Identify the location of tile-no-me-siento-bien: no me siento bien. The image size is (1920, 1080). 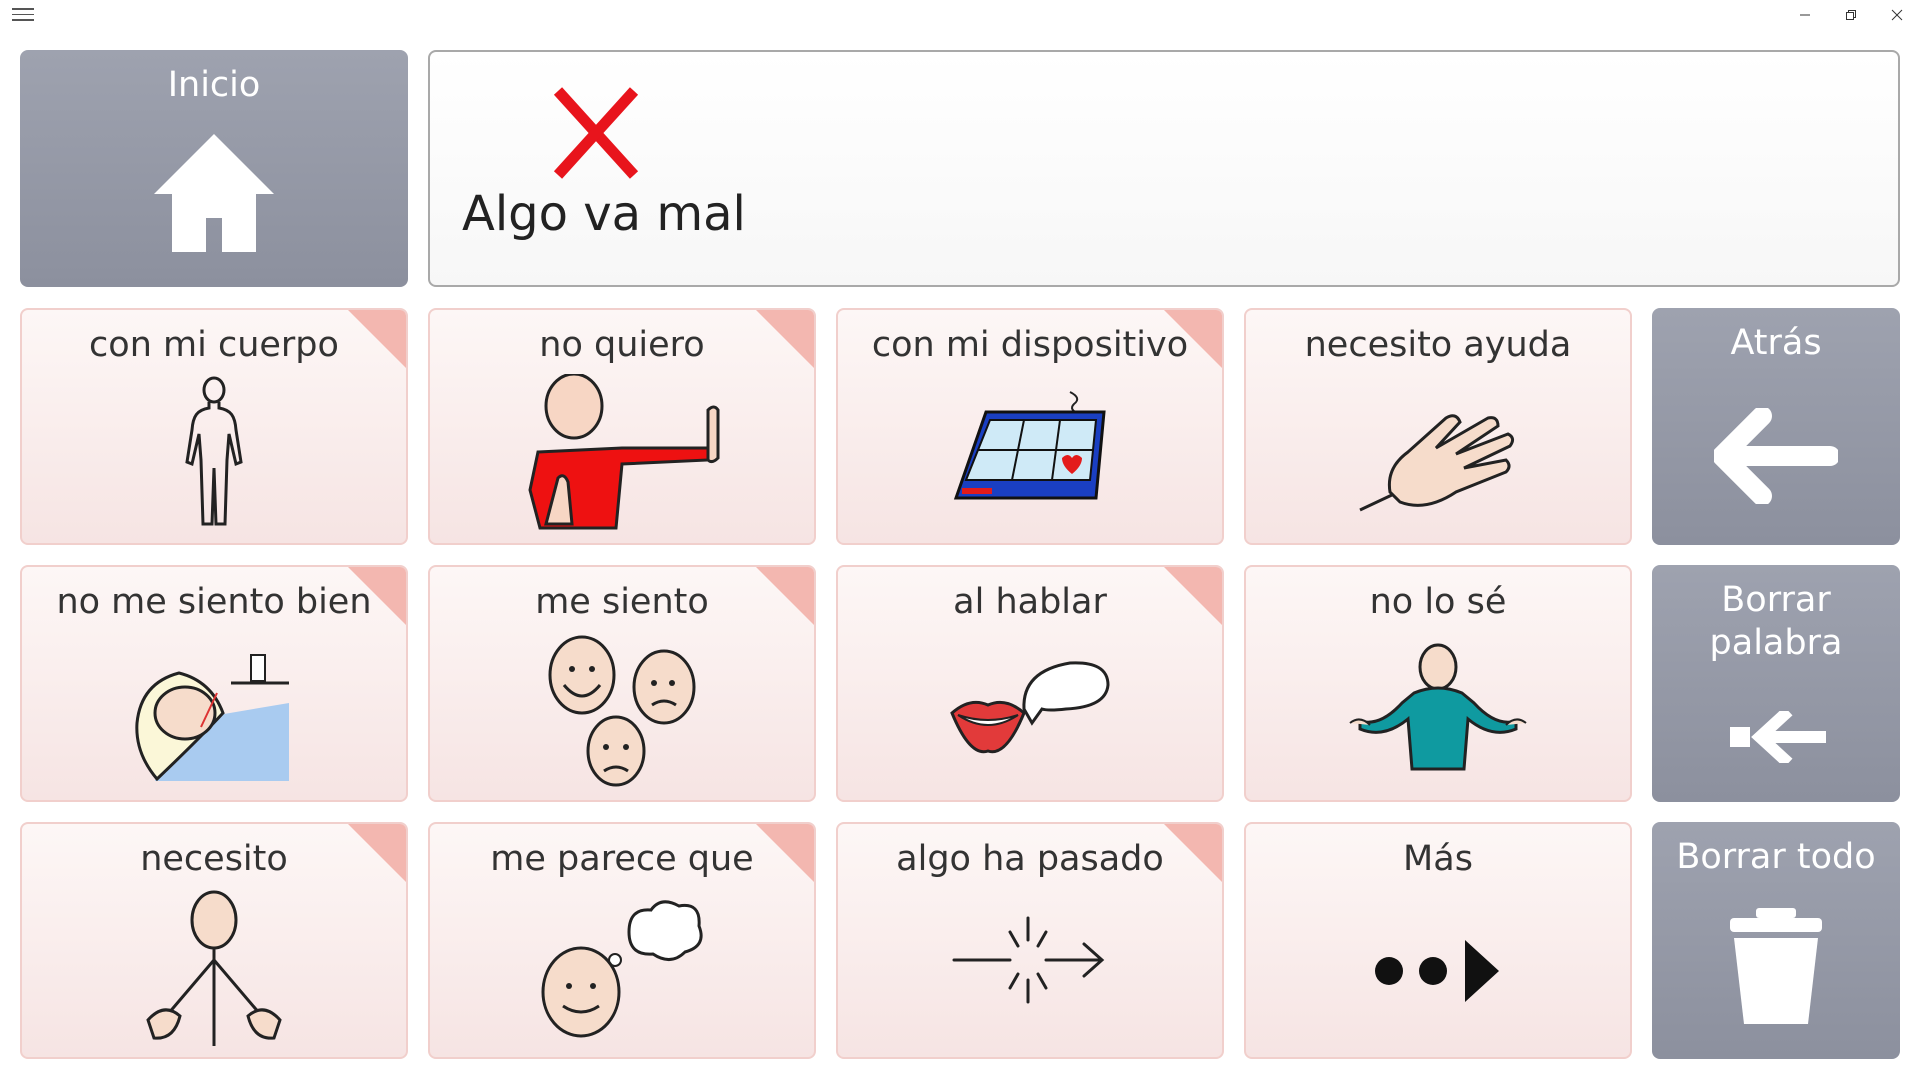
(214, 683).